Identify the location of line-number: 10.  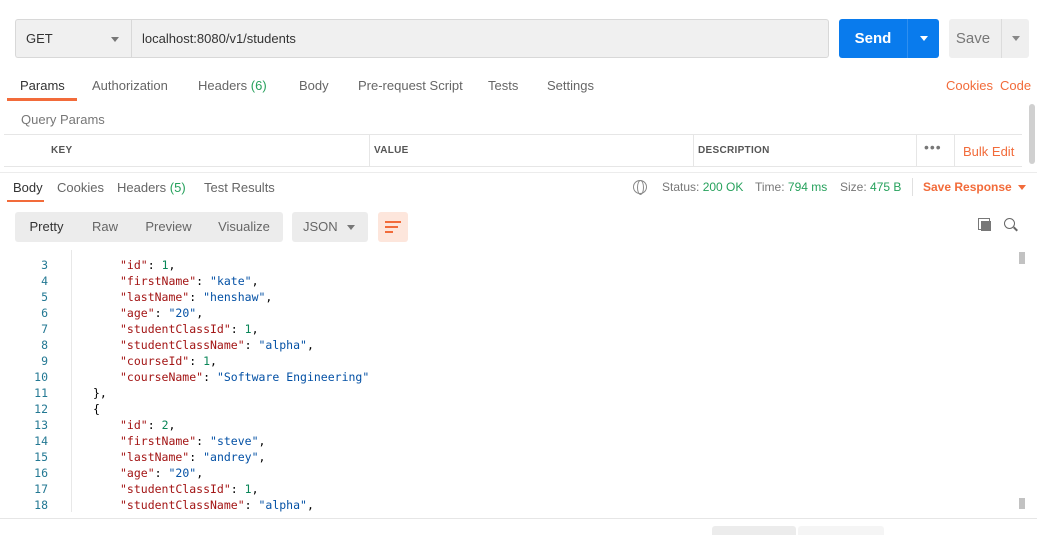
(41, 377).